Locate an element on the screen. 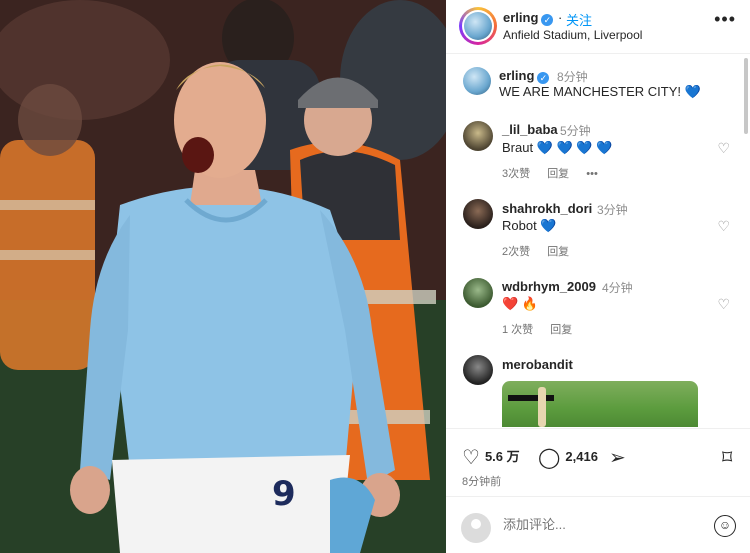  comment-likes-count: 3次赞 is located at coordinates (516, 174).